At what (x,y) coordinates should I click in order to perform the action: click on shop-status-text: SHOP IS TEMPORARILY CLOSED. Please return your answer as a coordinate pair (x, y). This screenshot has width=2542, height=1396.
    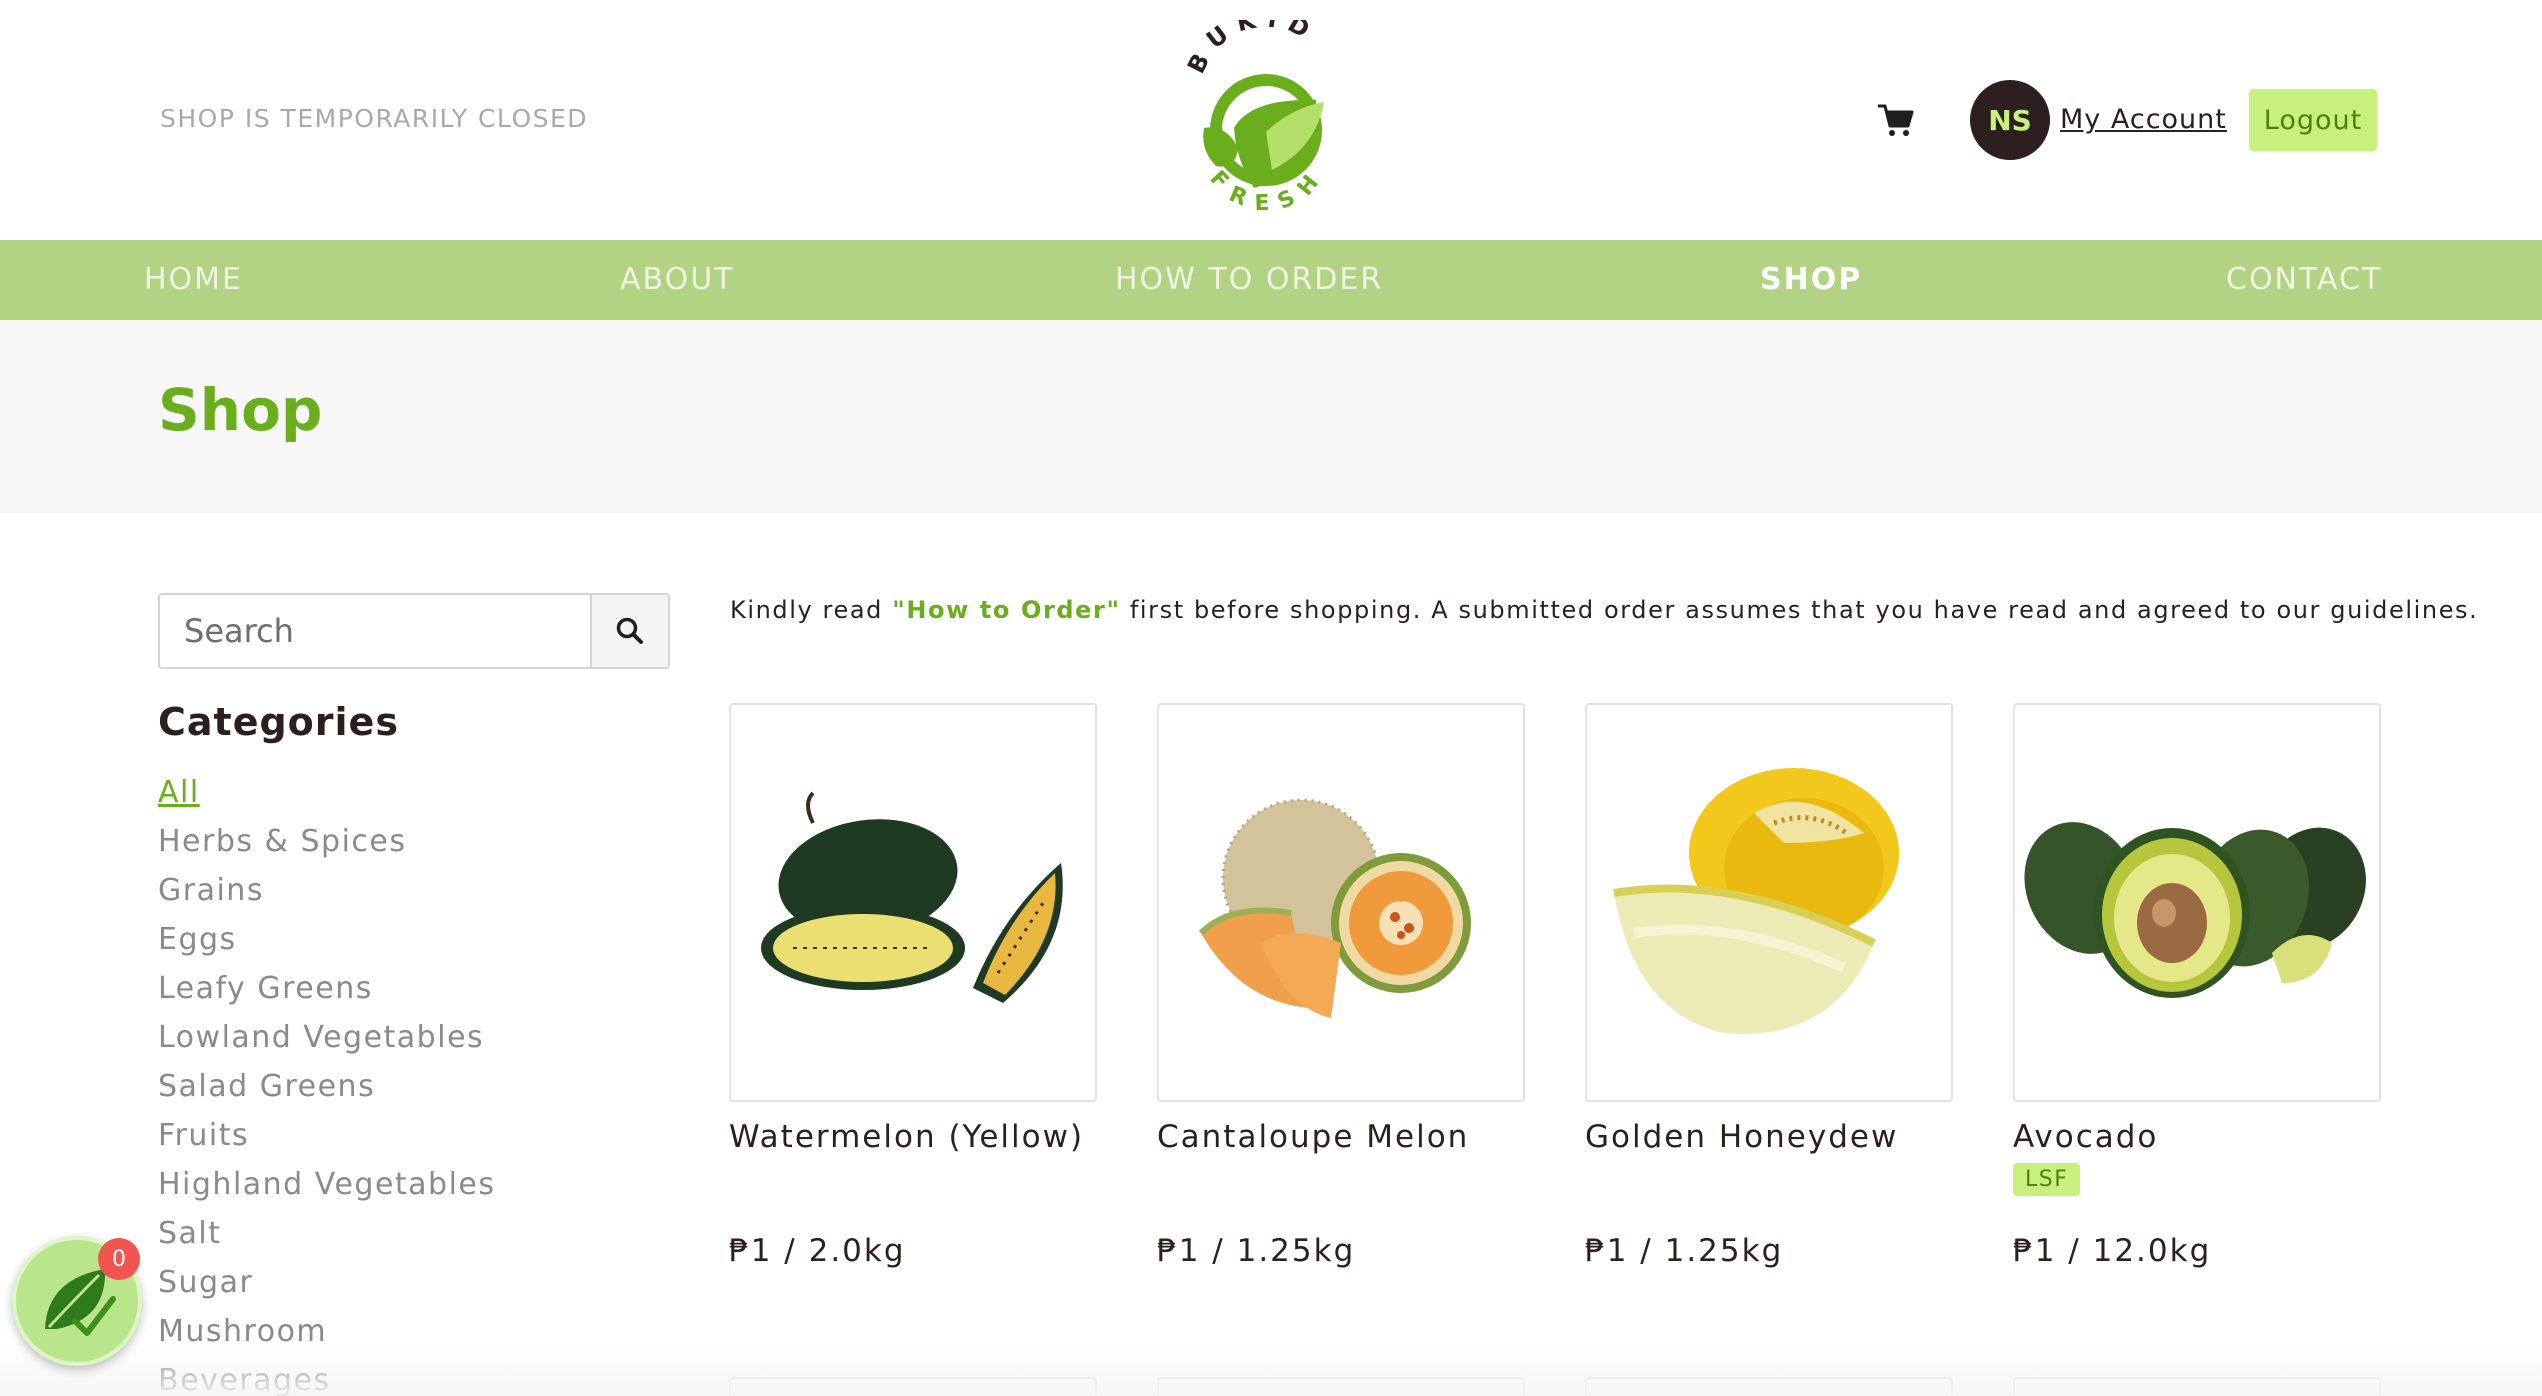
    Looking at the image, I should click on (374, 118).